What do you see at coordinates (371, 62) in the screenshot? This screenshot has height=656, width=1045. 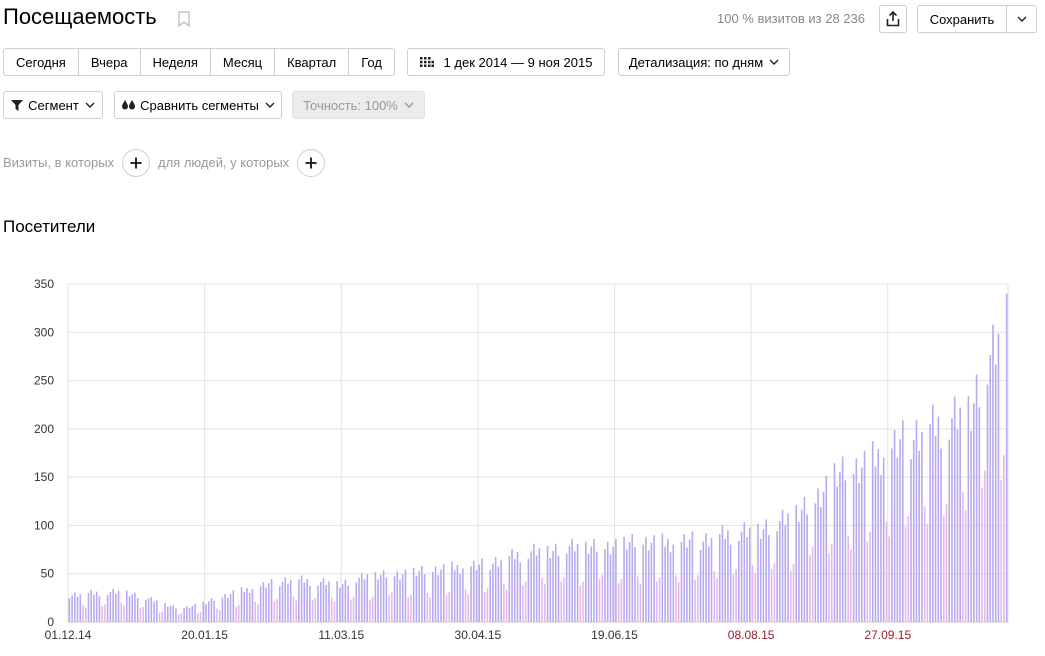 I see `period-year: Год` at bounding box center [371, 62].